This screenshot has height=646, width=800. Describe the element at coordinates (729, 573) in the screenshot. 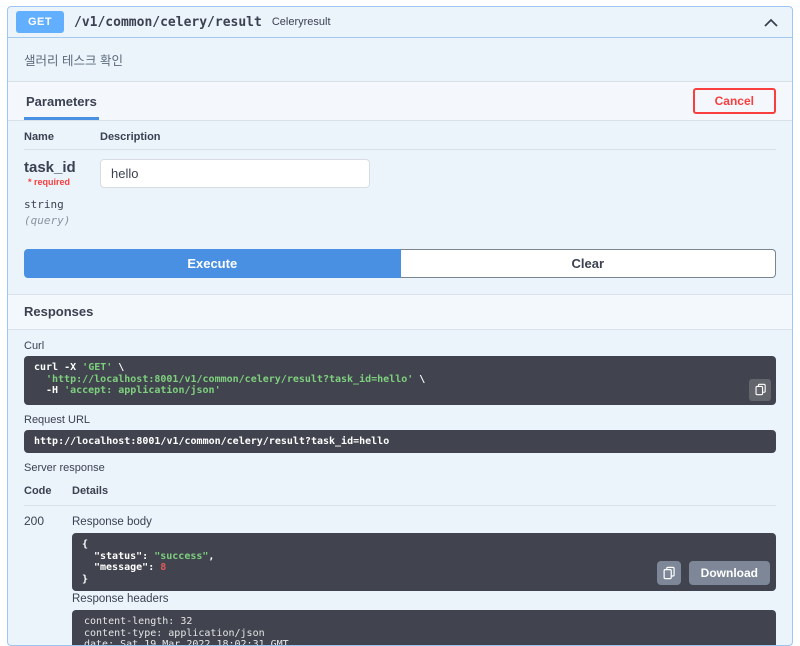

I see `download-button: Download` at that location.